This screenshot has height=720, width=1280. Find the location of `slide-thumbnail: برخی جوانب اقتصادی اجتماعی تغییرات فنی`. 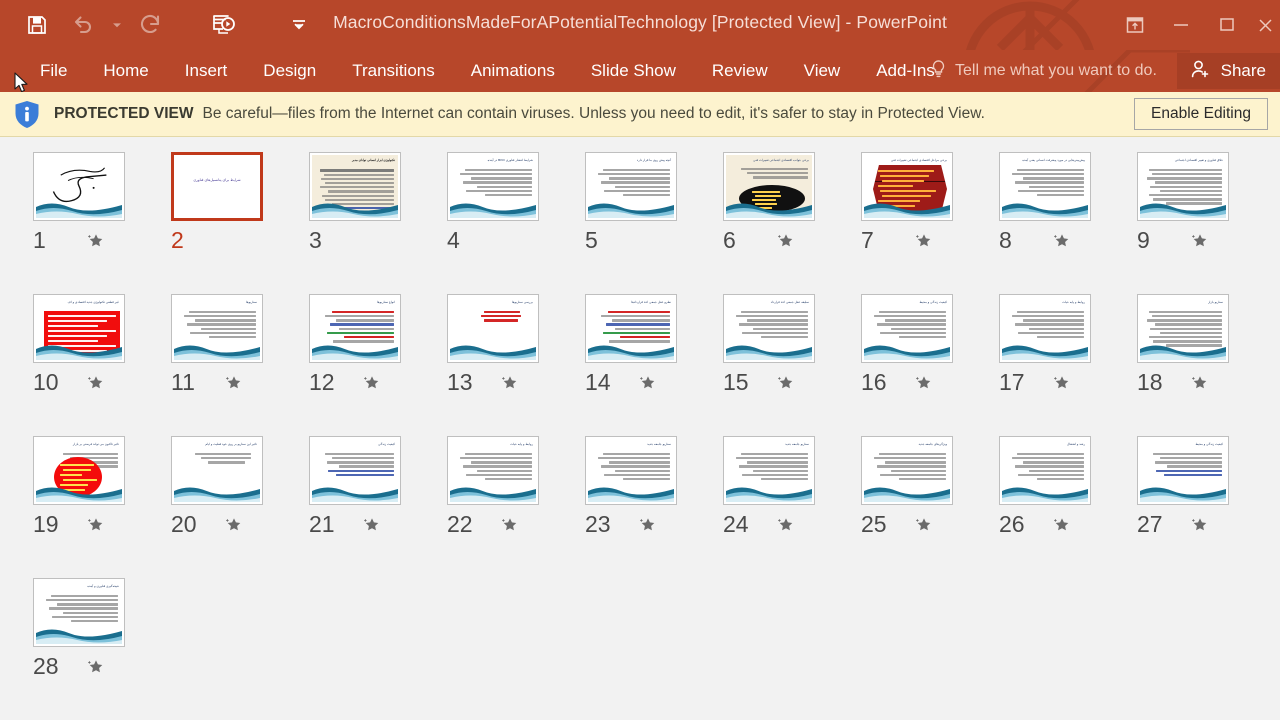

slide-thumbnail: برخی جوانب اقتصادی اجتماعی تغییرات فنی is located at coordinates (769, 186).